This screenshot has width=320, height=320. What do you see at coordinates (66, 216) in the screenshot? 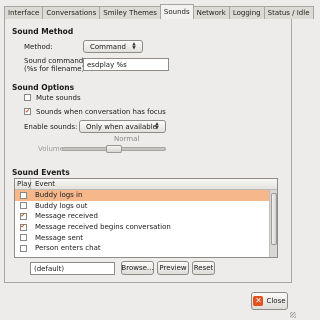
I see `event-name: Message received` at bounding box center [66, 216].